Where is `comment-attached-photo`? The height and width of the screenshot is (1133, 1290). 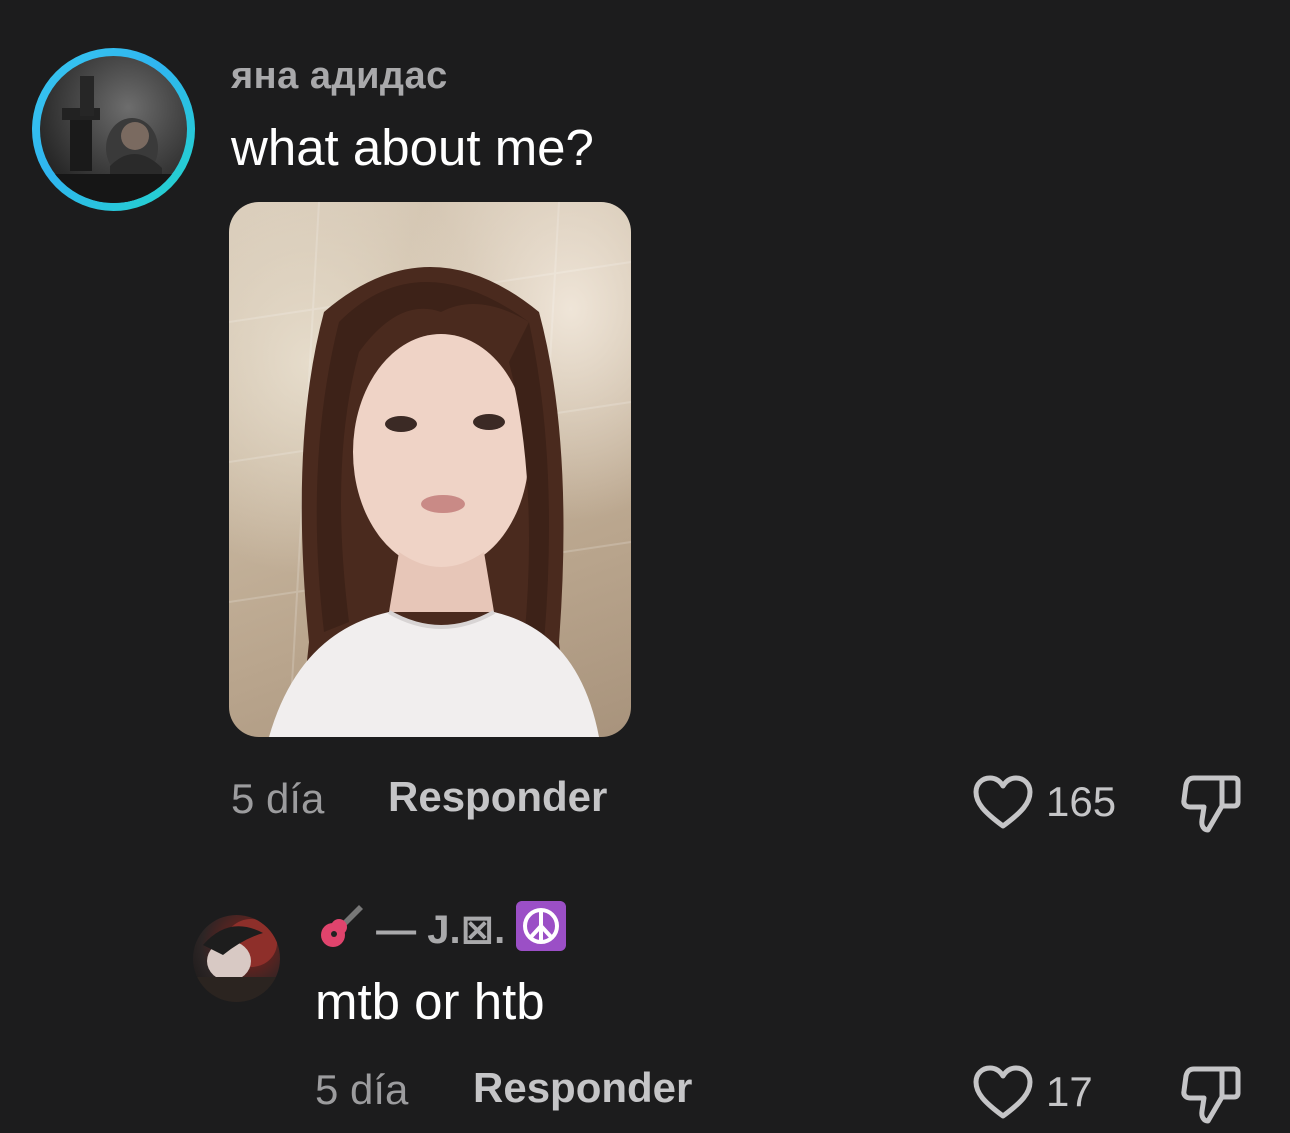
comment-attached-photo is located at coordinates (430, 469).